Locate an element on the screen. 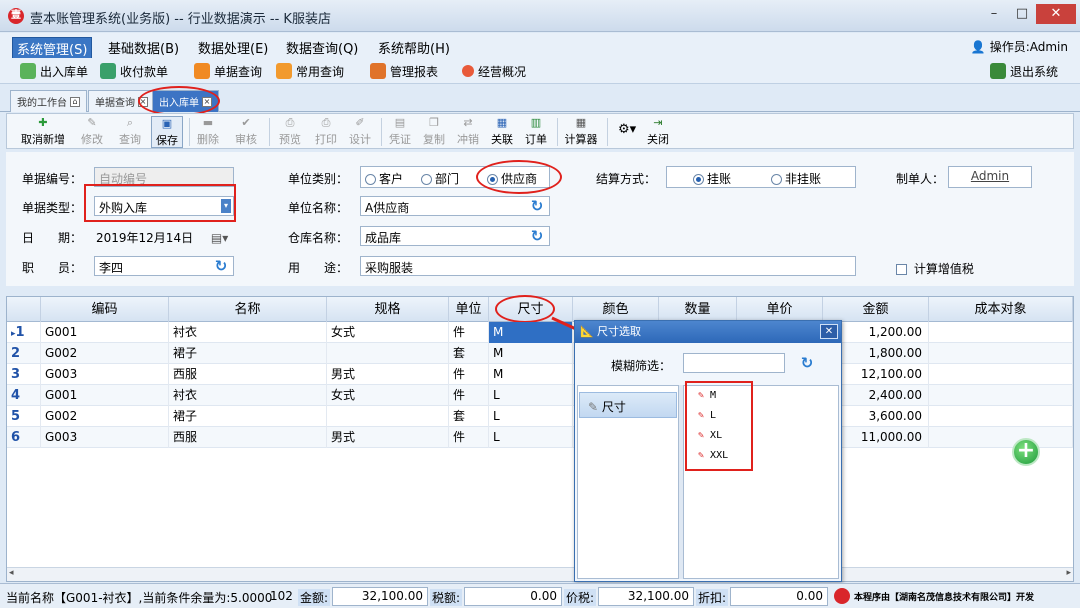  quick-report-button: 管理报表 is located at coordinates (404, 71).